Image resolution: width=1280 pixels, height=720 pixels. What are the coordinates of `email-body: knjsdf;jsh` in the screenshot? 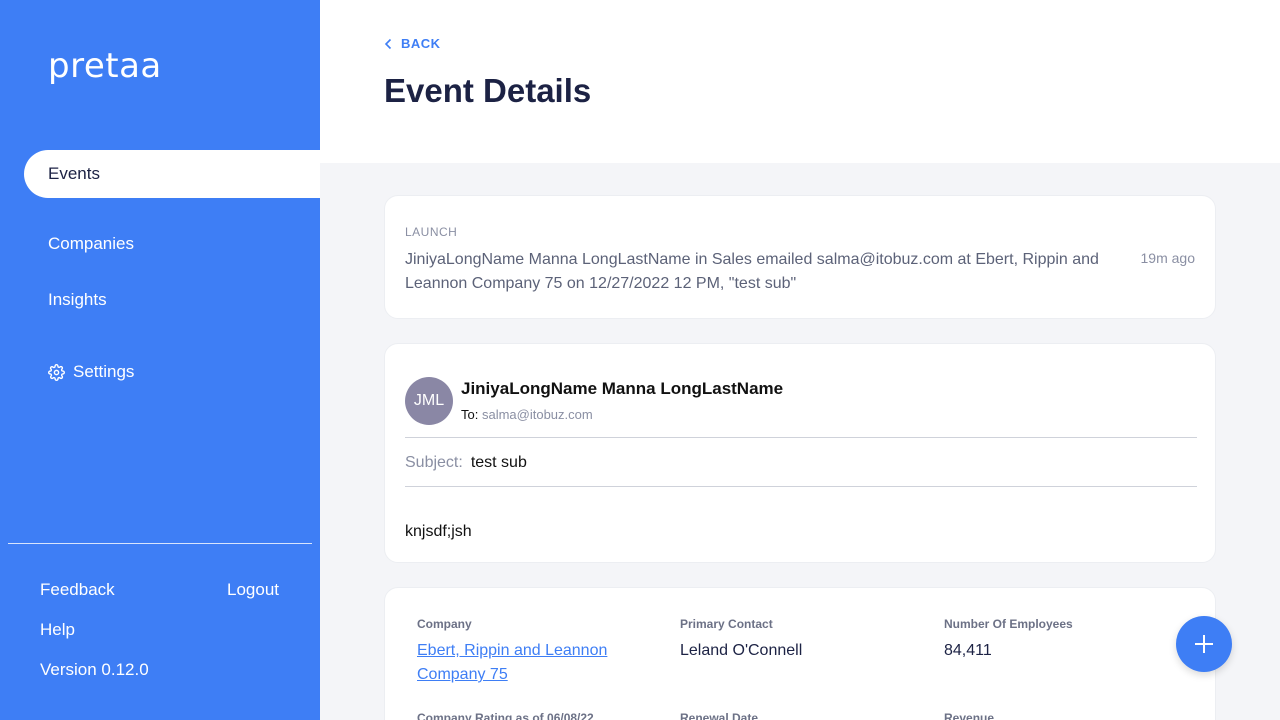 It's located at (438, 531).